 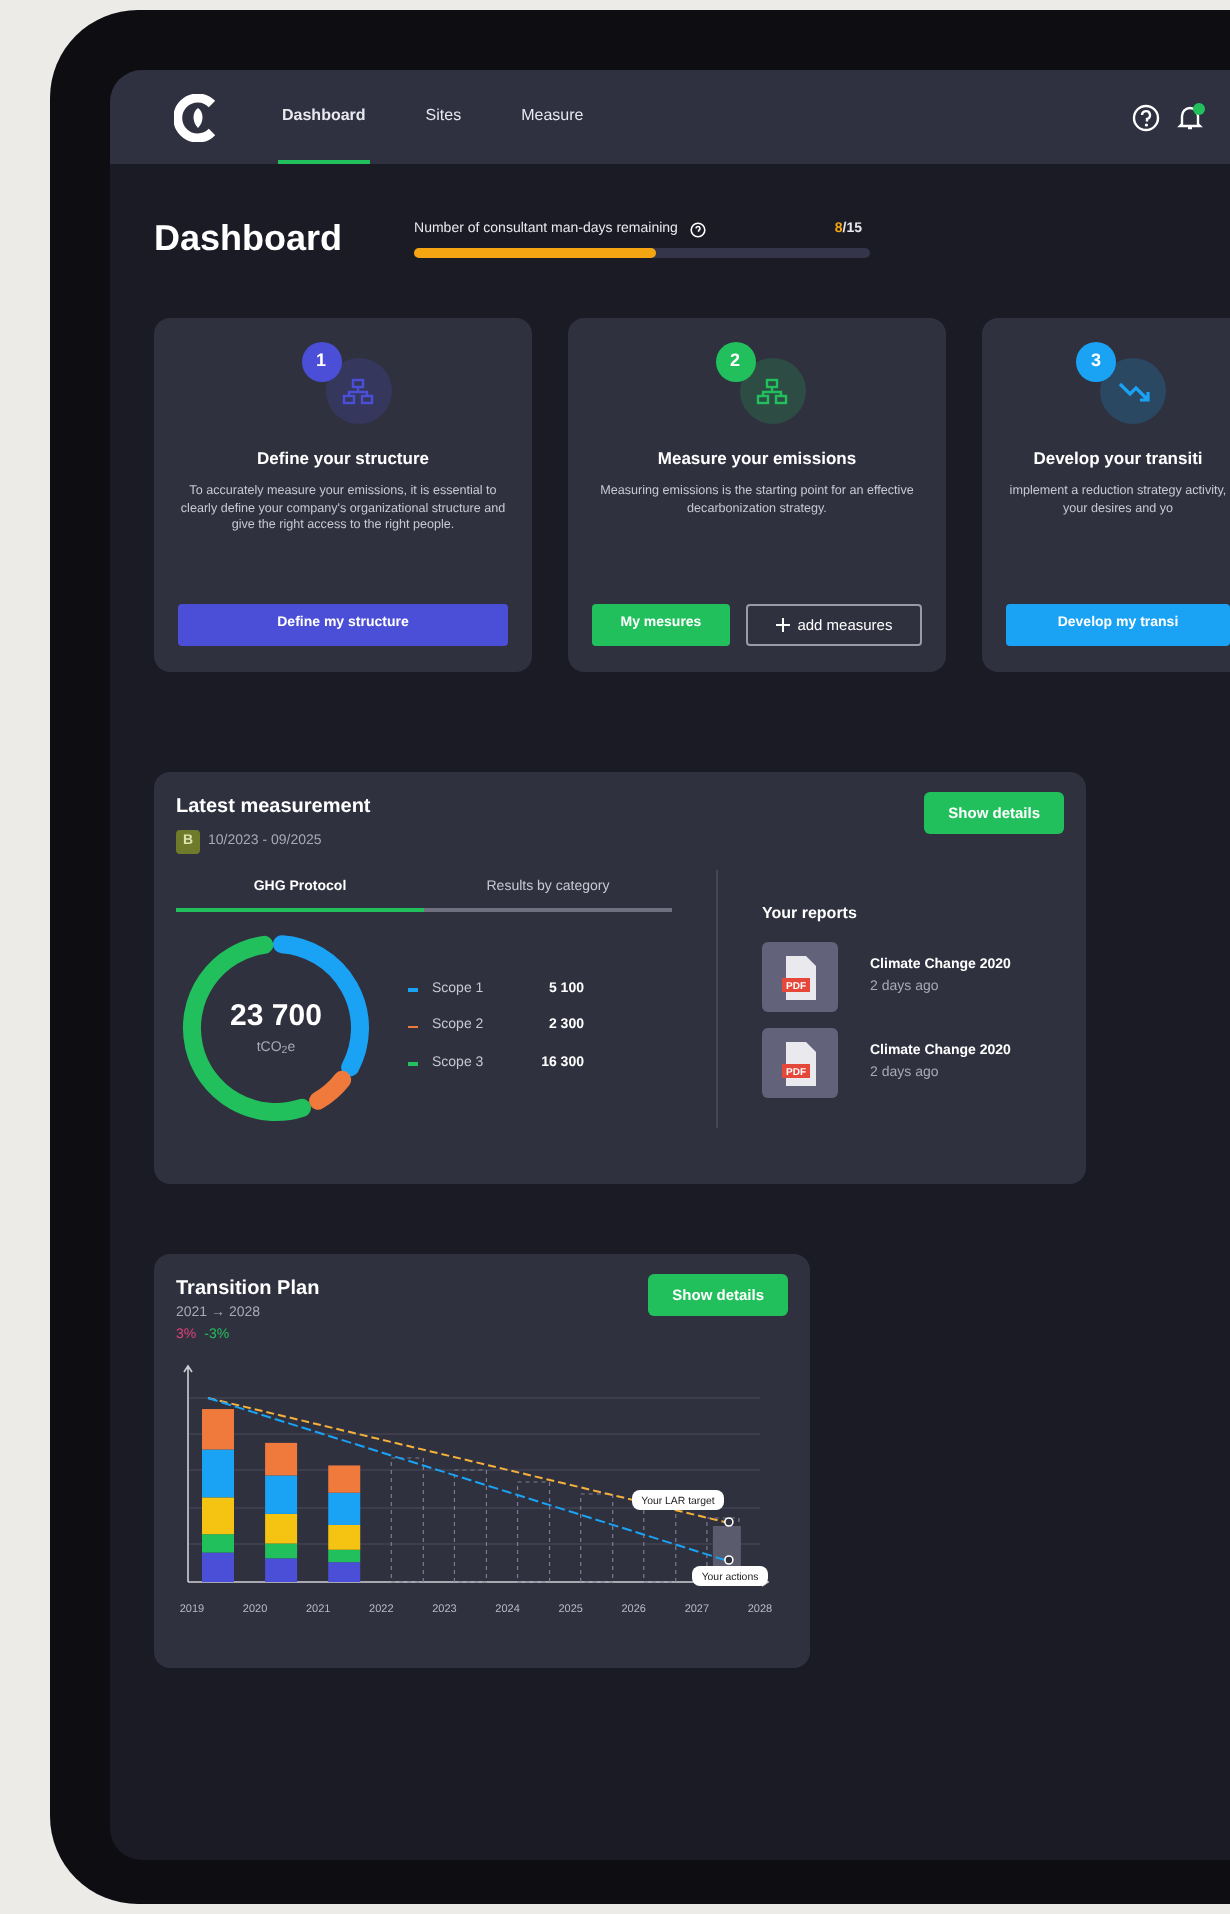 What do you see at coordinates (276, 1016) in the screenshot?
I see `total-value: 23 700` at bounding box center [276, 1016].